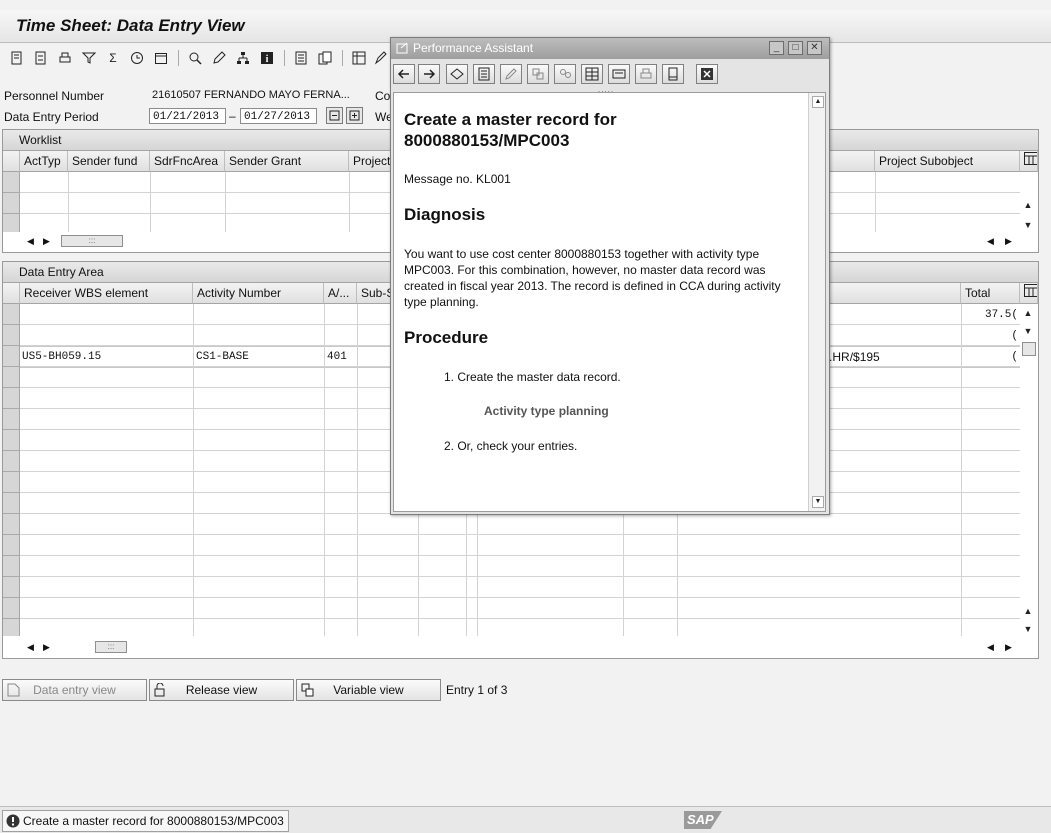 The width and height of the screenshot is (1051, 833). I want to click on row3-rate: $195/HR., so click(859, 357).